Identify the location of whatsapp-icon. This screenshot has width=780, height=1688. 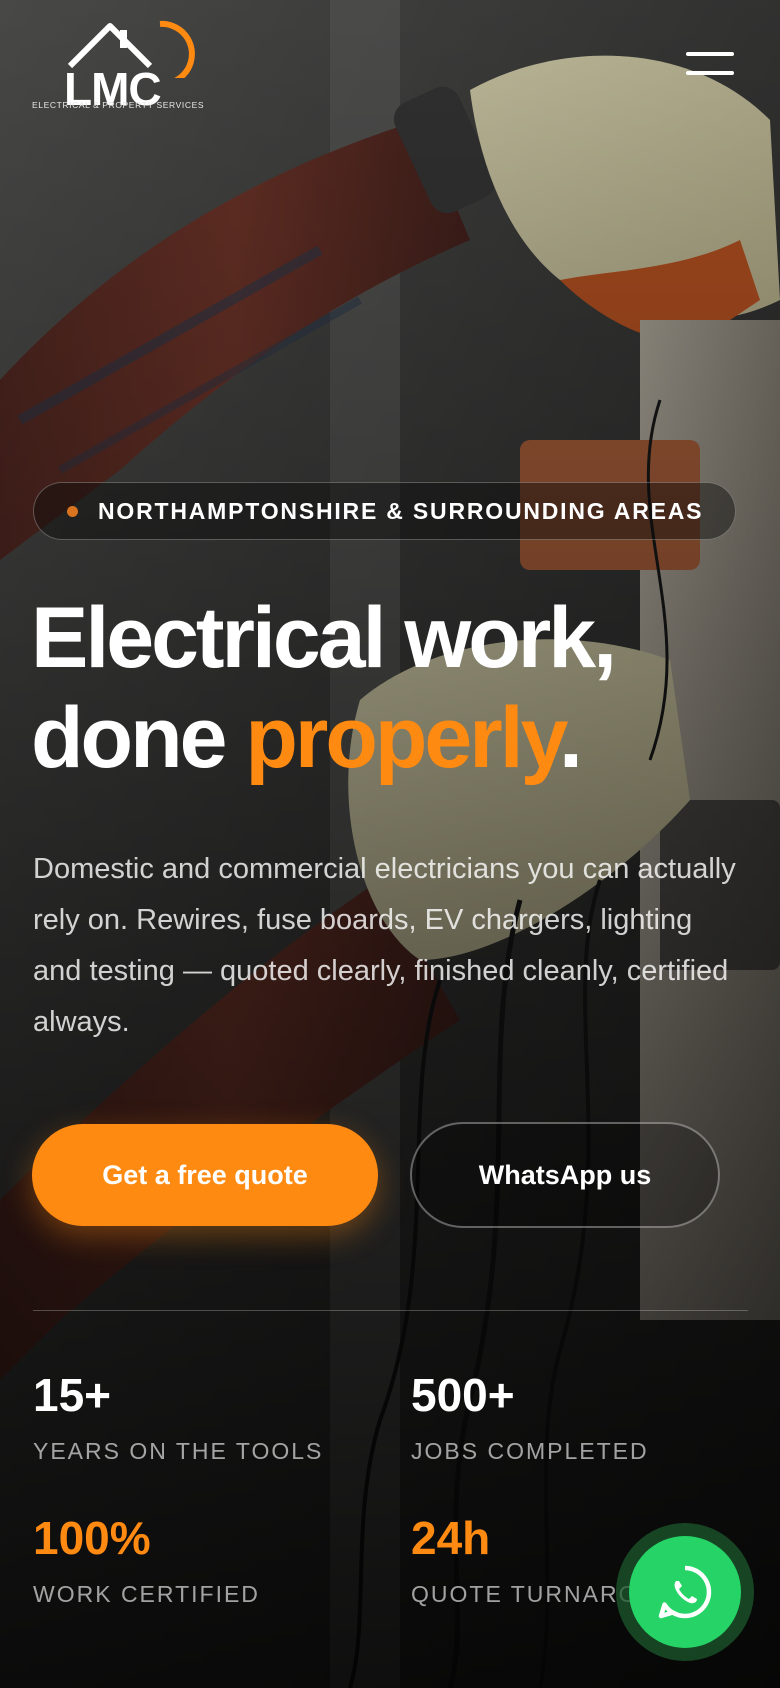
(685, 1592).